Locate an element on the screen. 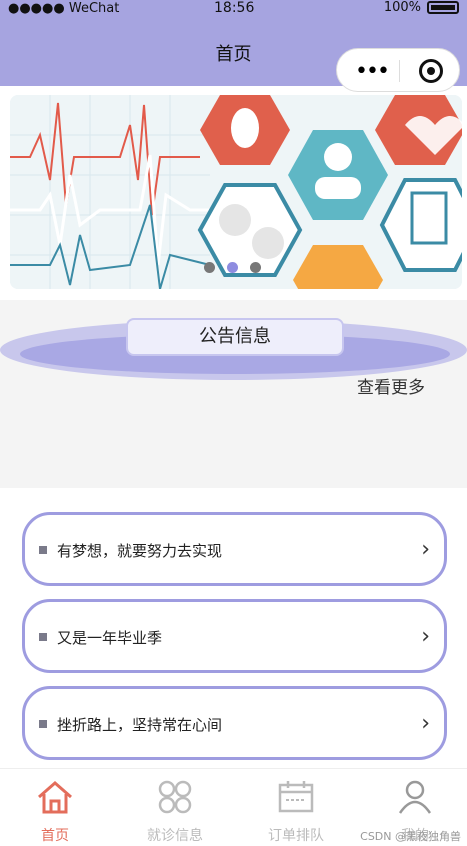 The image size is (467, 846). battery-percent: 100% is located at coordinates (402, 7).